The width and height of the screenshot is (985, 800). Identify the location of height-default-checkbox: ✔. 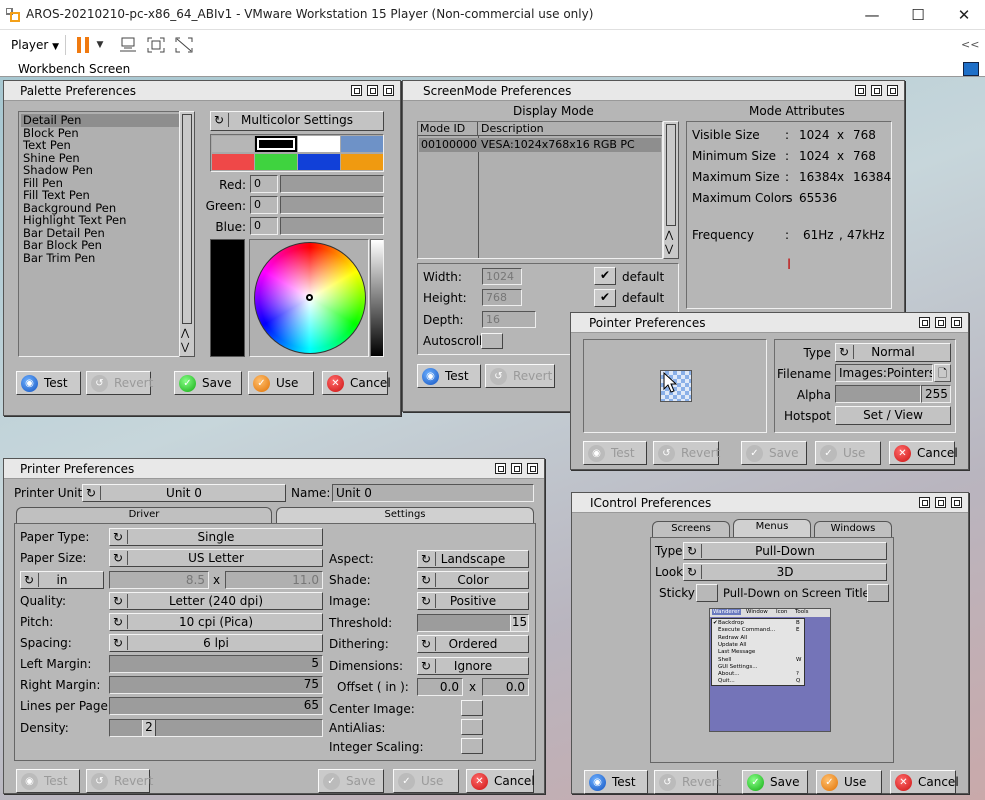
(605, 298).